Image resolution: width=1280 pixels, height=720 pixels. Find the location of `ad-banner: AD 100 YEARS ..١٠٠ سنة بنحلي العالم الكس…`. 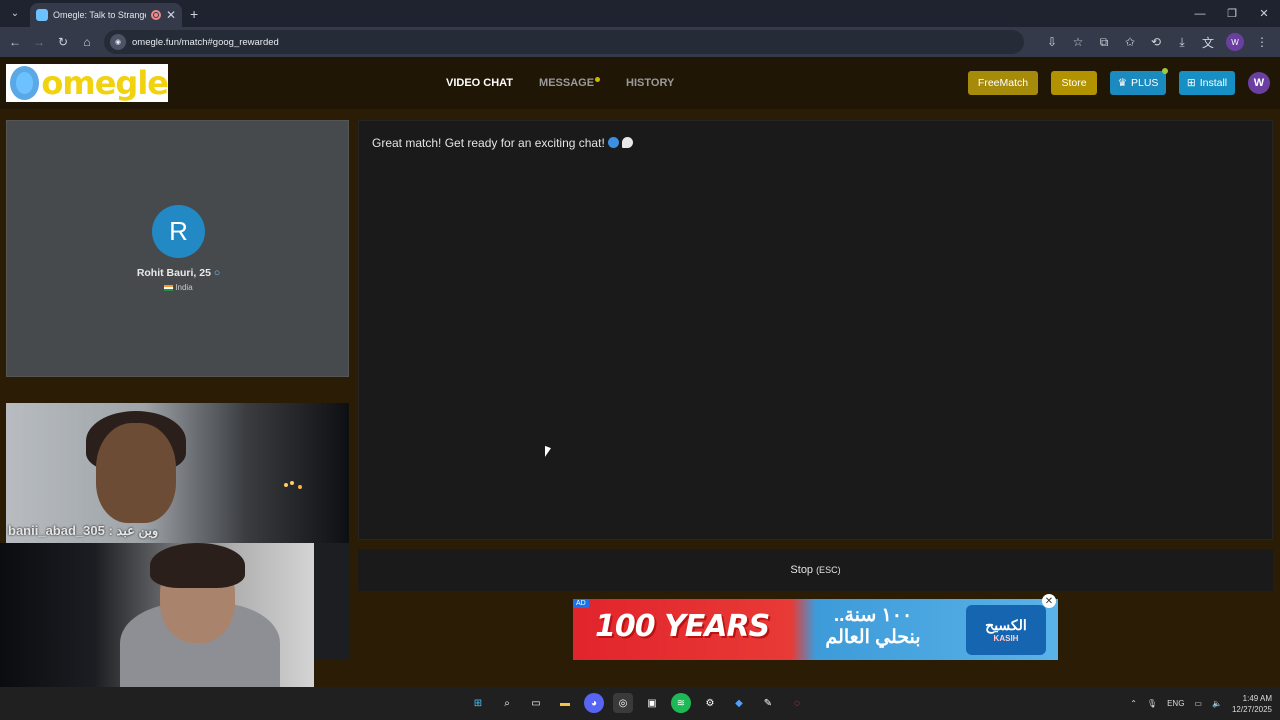

ad-banner: AD 100 YEARS ..١٠٠ سنة بنحلي العالم الكس… is located at coordinates (815, 629).